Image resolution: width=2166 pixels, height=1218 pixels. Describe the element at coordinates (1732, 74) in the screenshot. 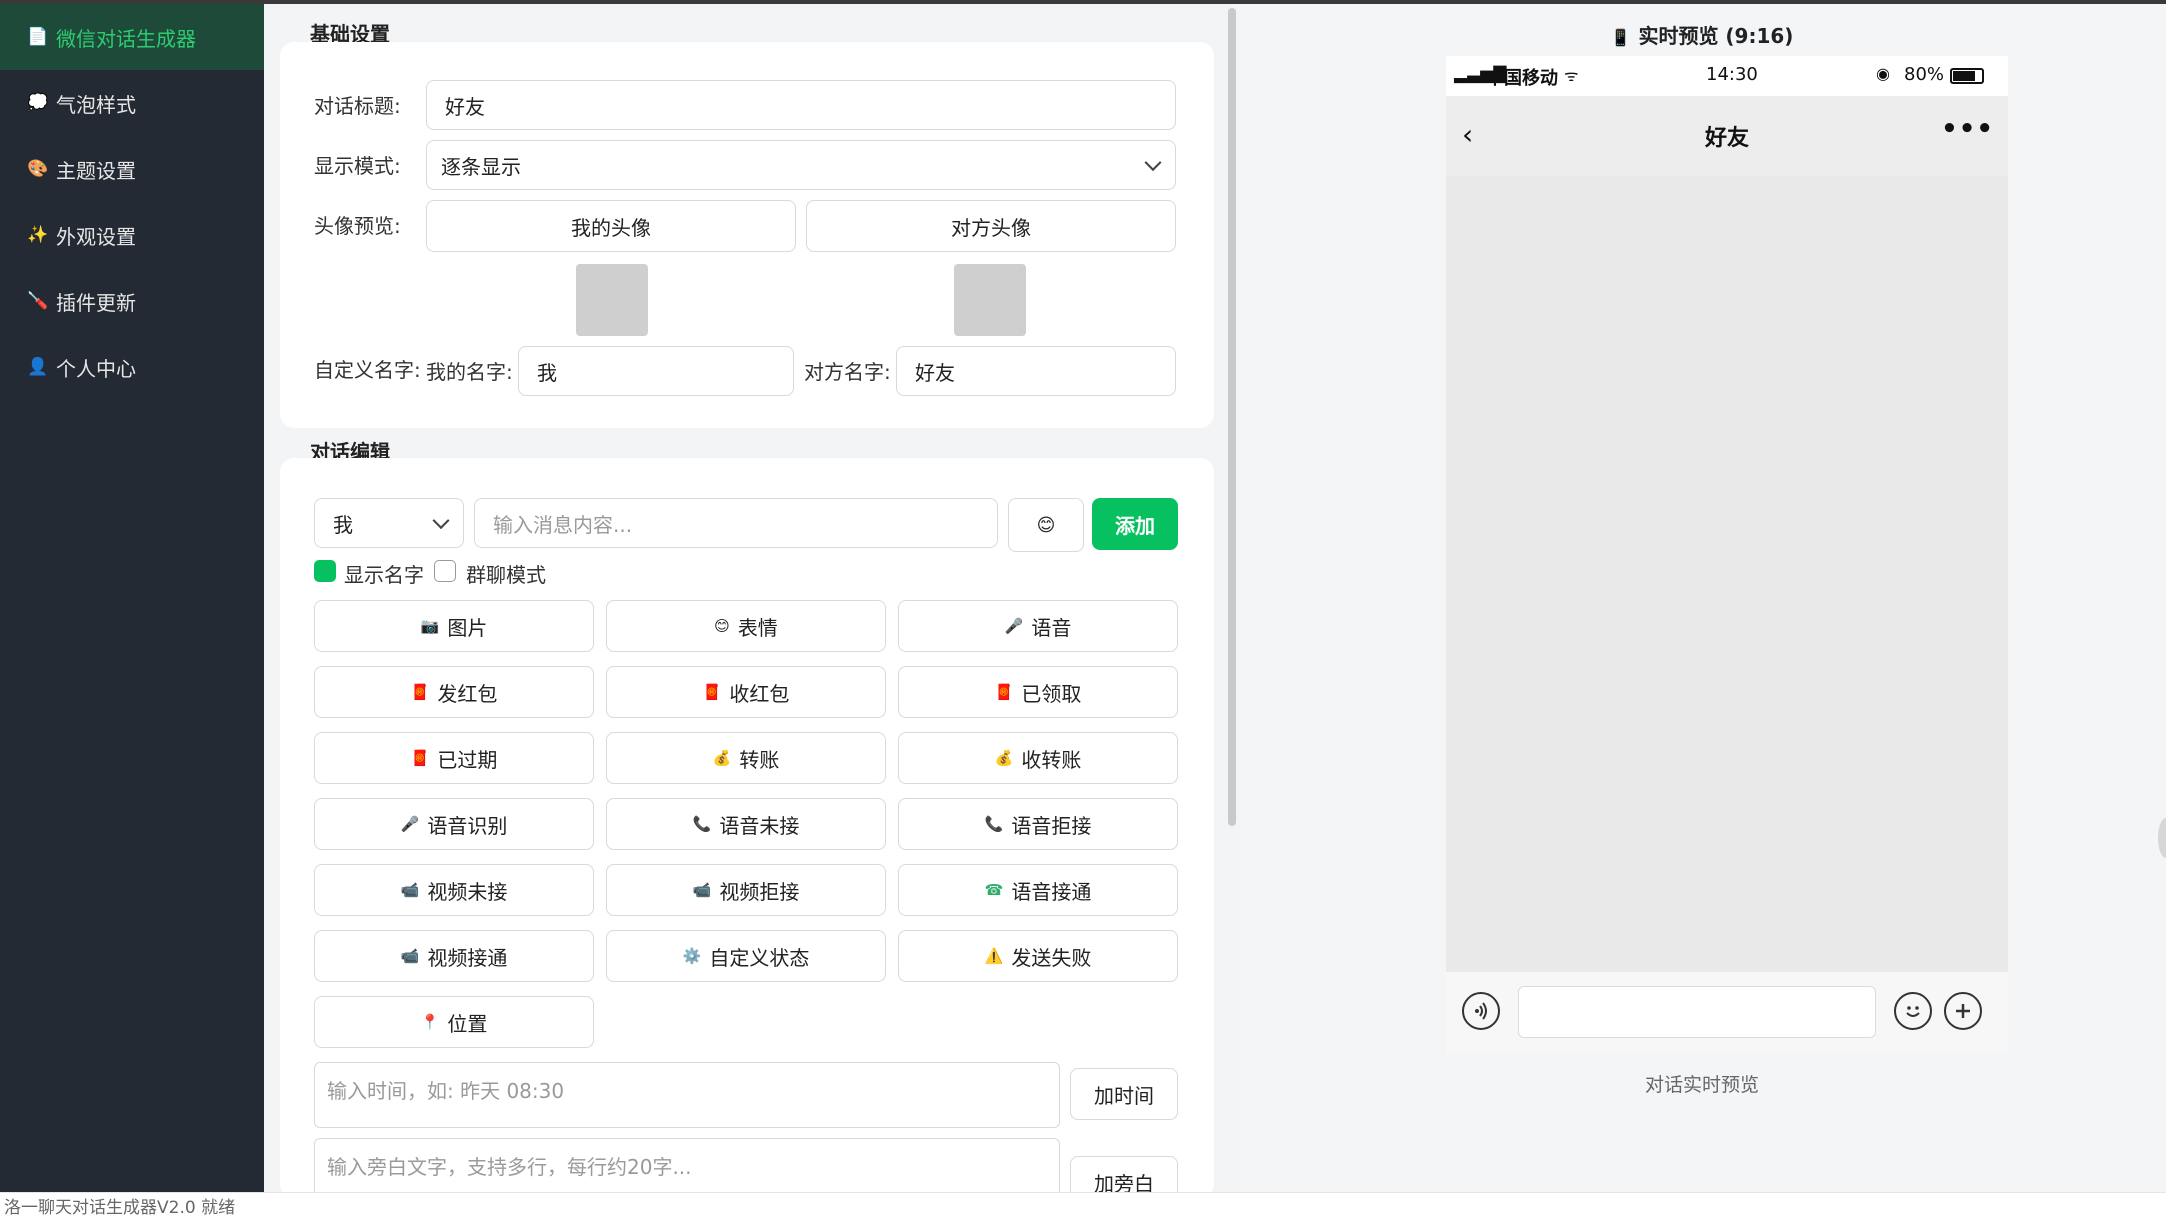

I see `status-time: 14:30` at that location.